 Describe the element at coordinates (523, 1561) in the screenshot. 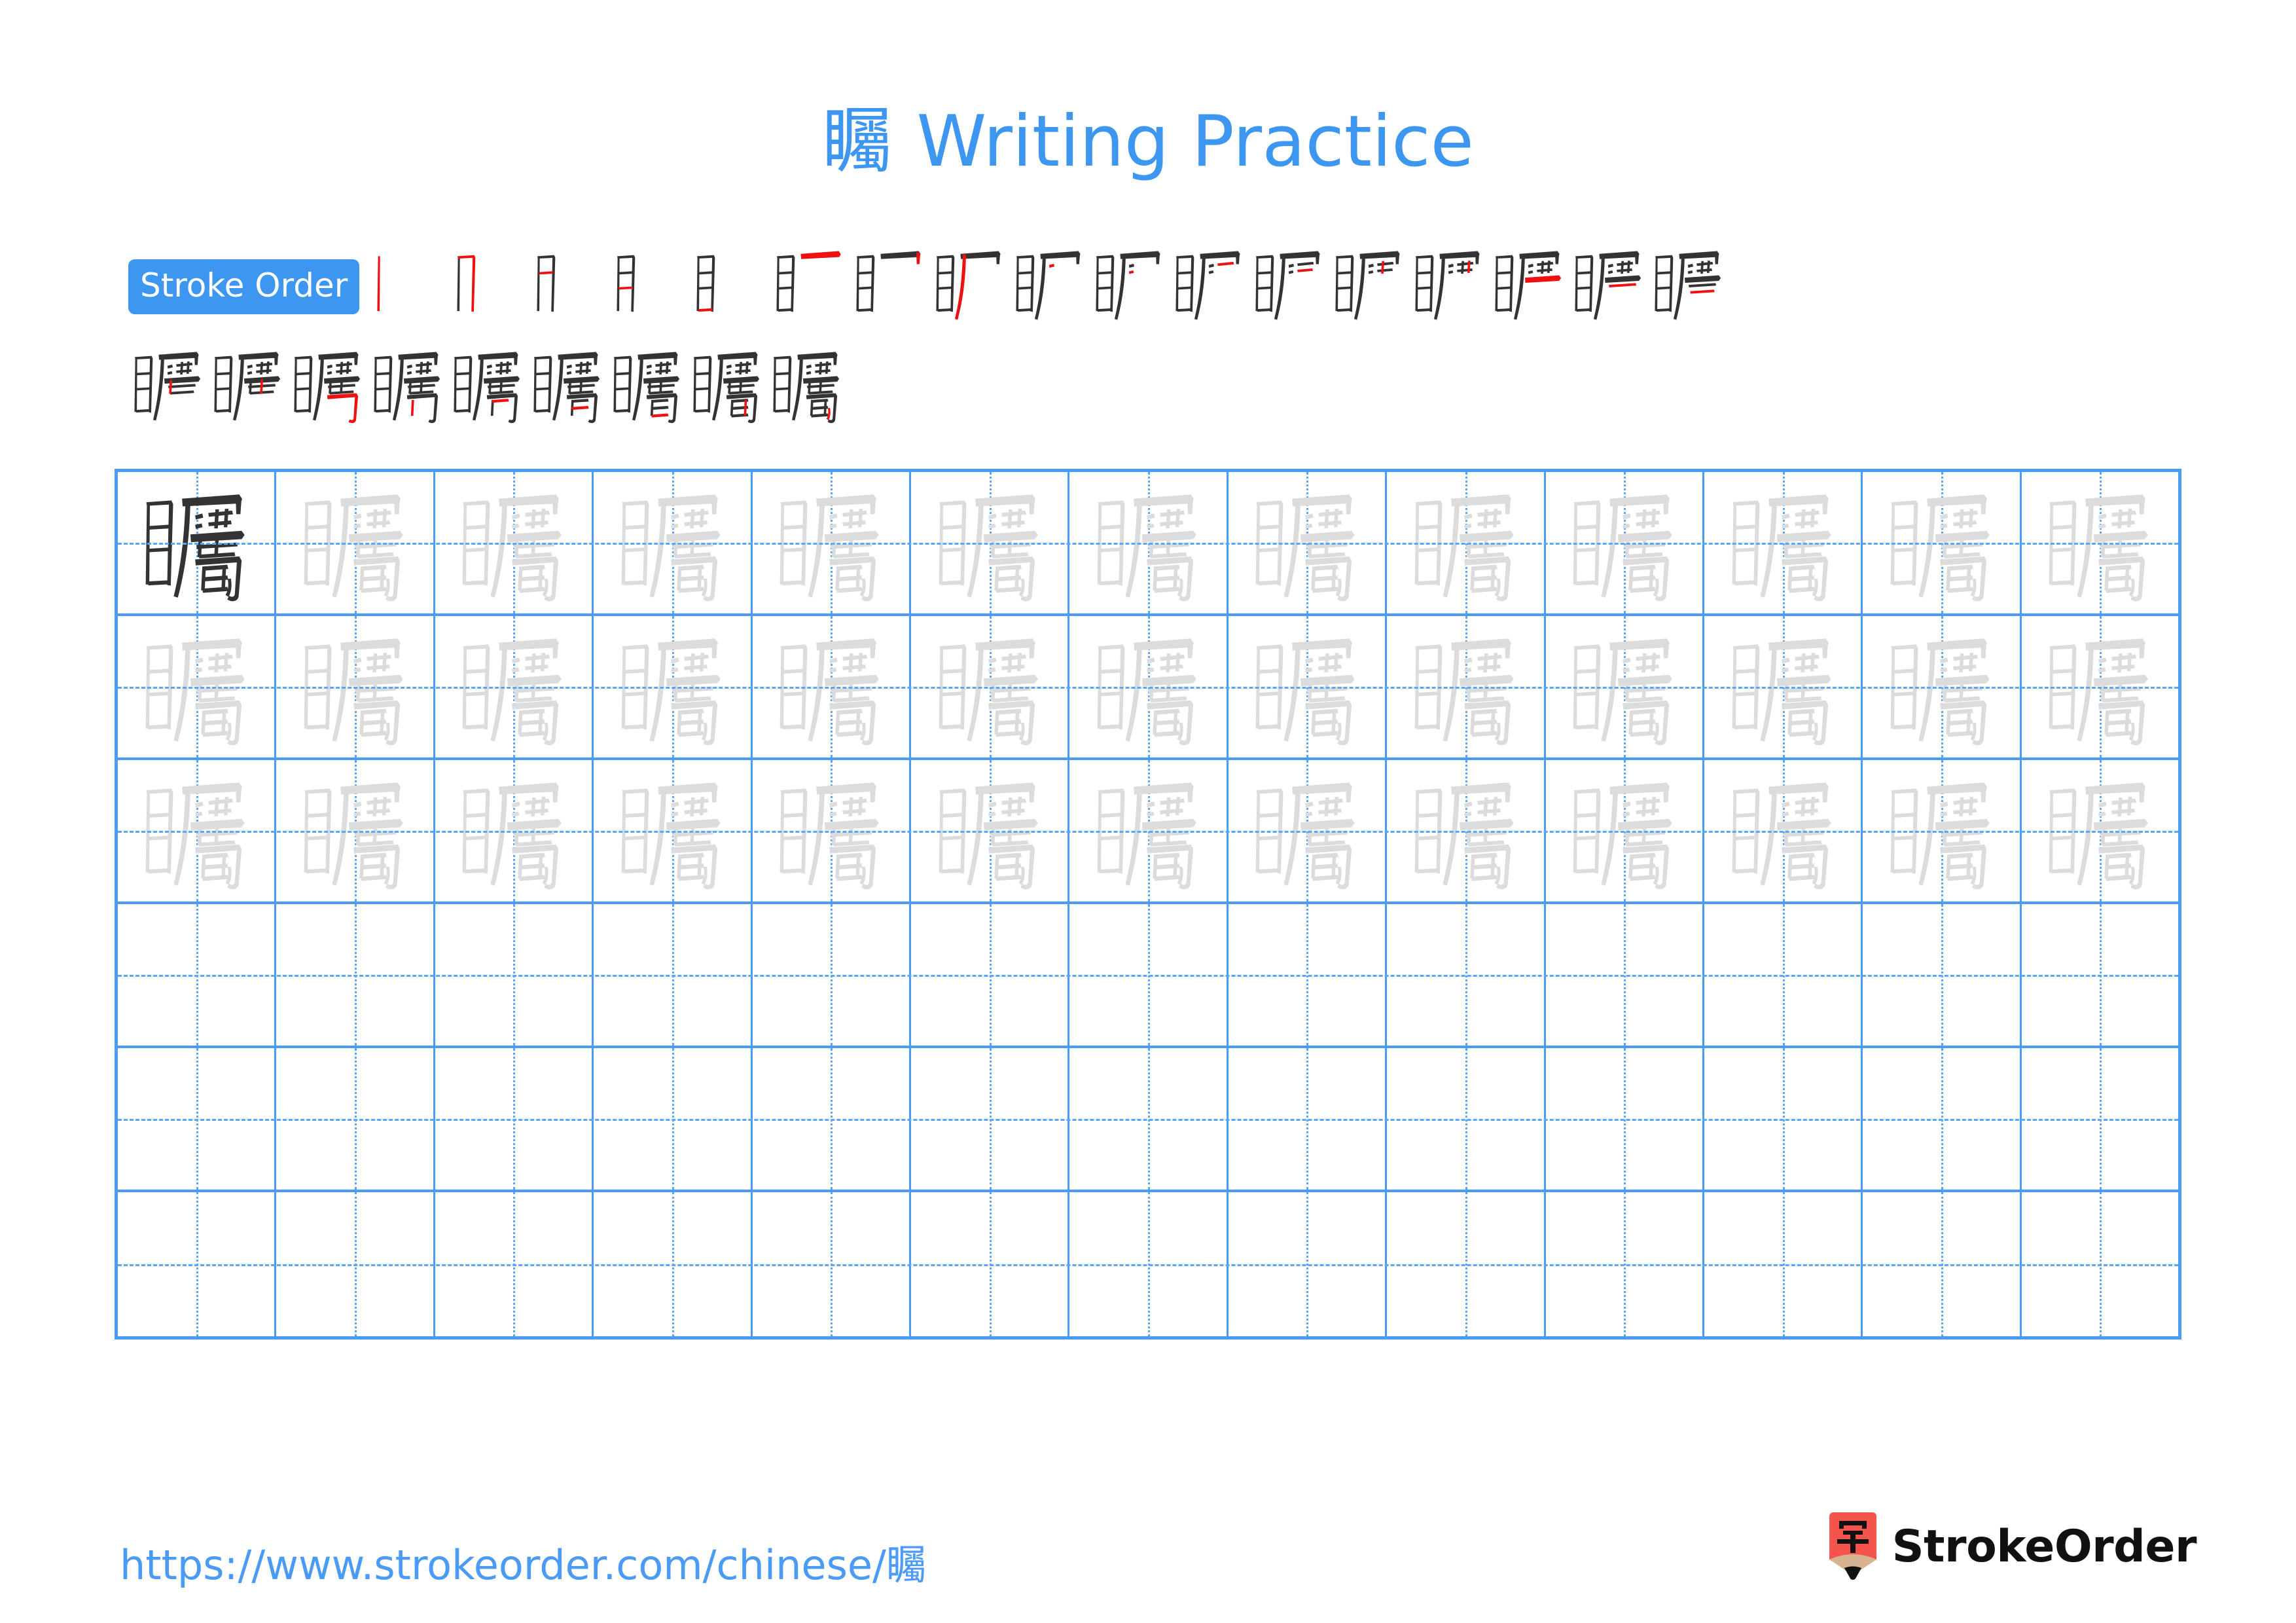

I see `source-url-link: https://www.strokeorder.com/chinese/矚` at that location.